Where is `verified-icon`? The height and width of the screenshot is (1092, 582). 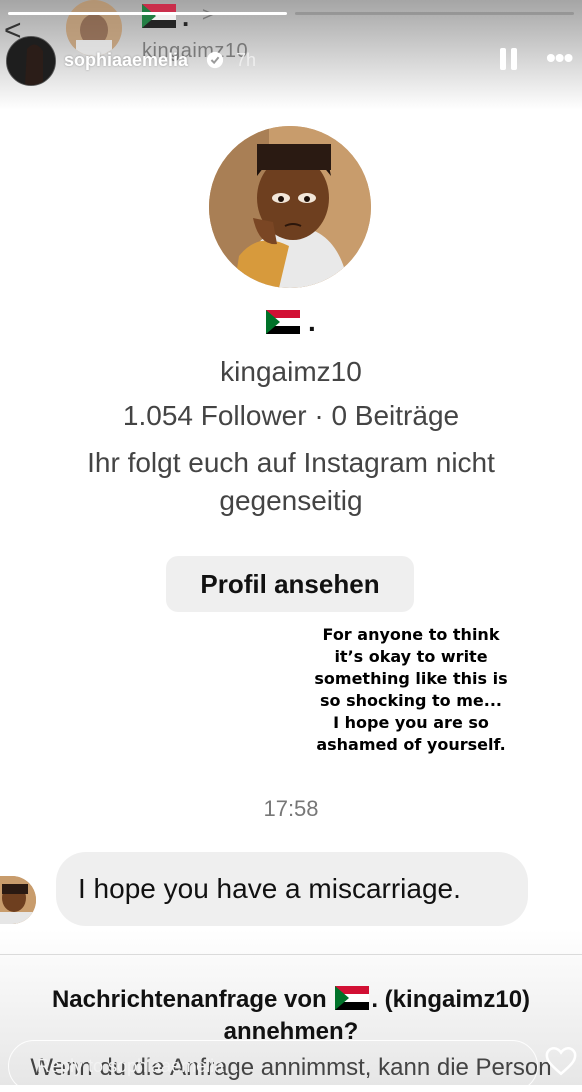 verified-icon is located at coordinates (215, 60).